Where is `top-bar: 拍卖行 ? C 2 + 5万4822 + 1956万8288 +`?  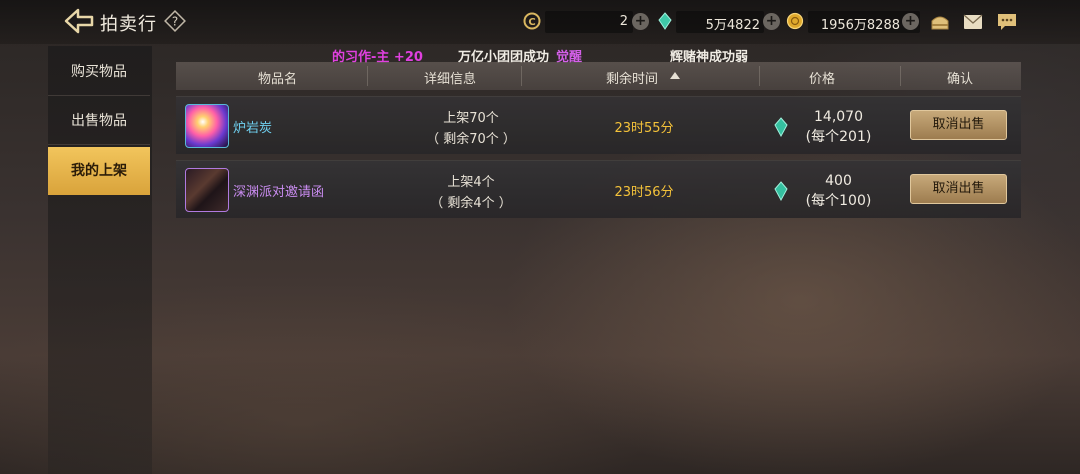 top-bar: 拍卖行 ? C 2 + 5万4822 + 1956万8288 + is located at coordinates (540, 22).